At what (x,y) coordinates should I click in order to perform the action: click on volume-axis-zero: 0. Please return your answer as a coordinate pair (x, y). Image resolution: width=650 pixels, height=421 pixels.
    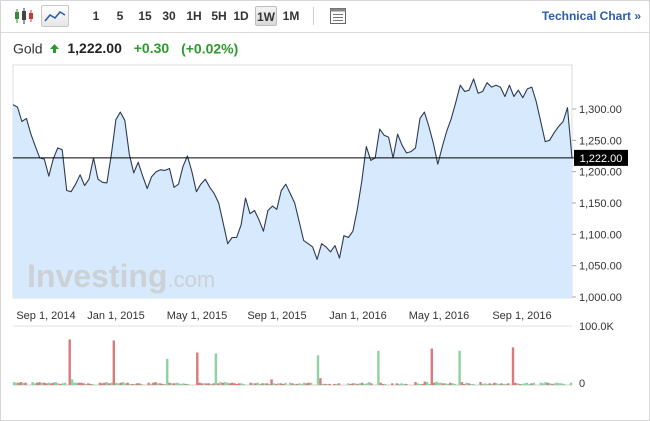
    Looking at the image, I should click on (582, 384).